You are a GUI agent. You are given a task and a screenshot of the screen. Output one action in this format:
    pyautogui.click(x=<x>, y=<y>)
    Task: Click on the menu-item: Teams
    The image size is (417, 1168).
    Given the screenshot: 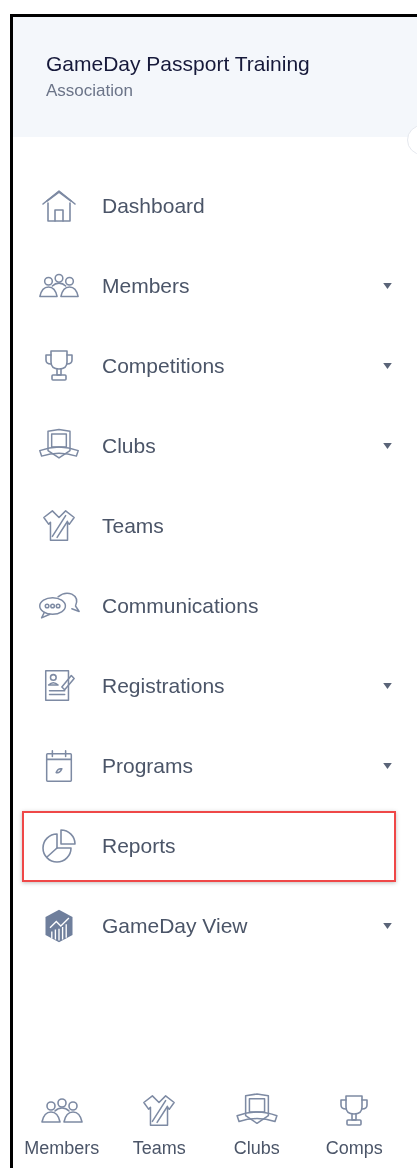 What is the action you would take?
    pyautogui.click(x=209, y=526)
    